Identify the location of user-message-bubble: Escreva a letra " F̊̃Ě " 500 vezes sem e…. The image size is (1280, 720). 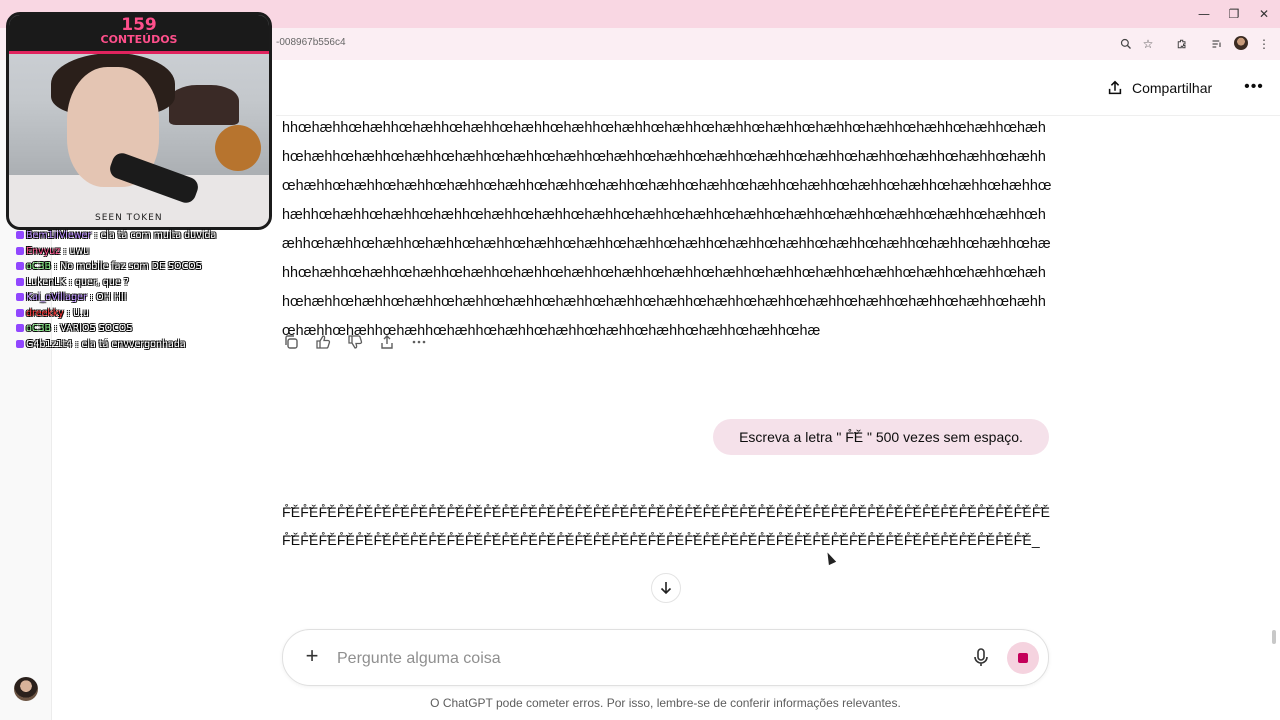
(881, 437).